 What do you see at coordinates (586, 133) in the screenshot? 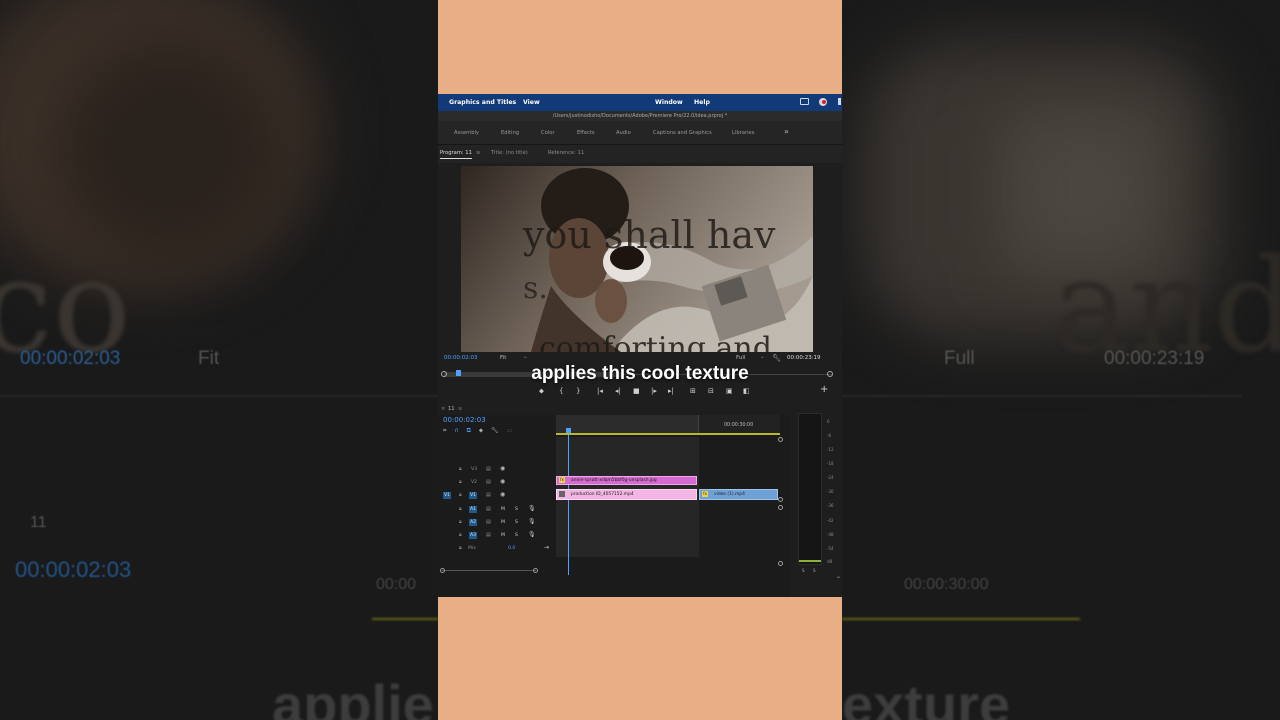
I see `workspace-effects: Effects` at bounding box center [586, 133].